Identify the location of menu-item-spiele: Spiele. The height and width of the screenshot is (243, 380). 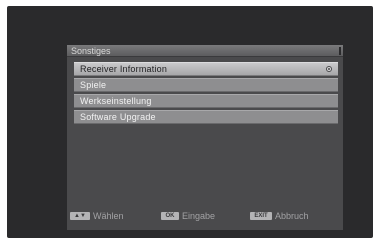
(206, 85).